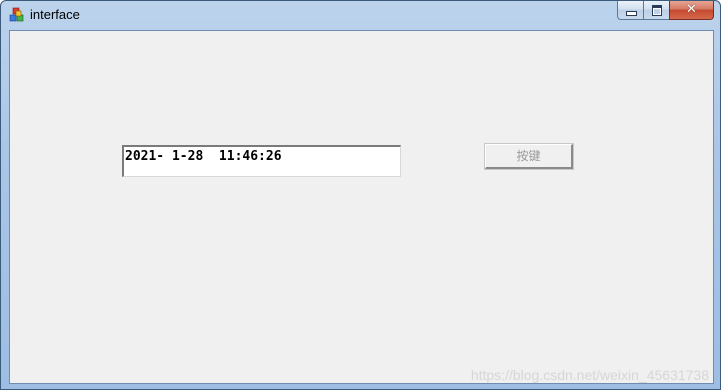  Describe the element at coordinates (589, 375) in the screenshot. I see `watermark-text: https://blog.csdn.net/weixin_45631738` at that location.